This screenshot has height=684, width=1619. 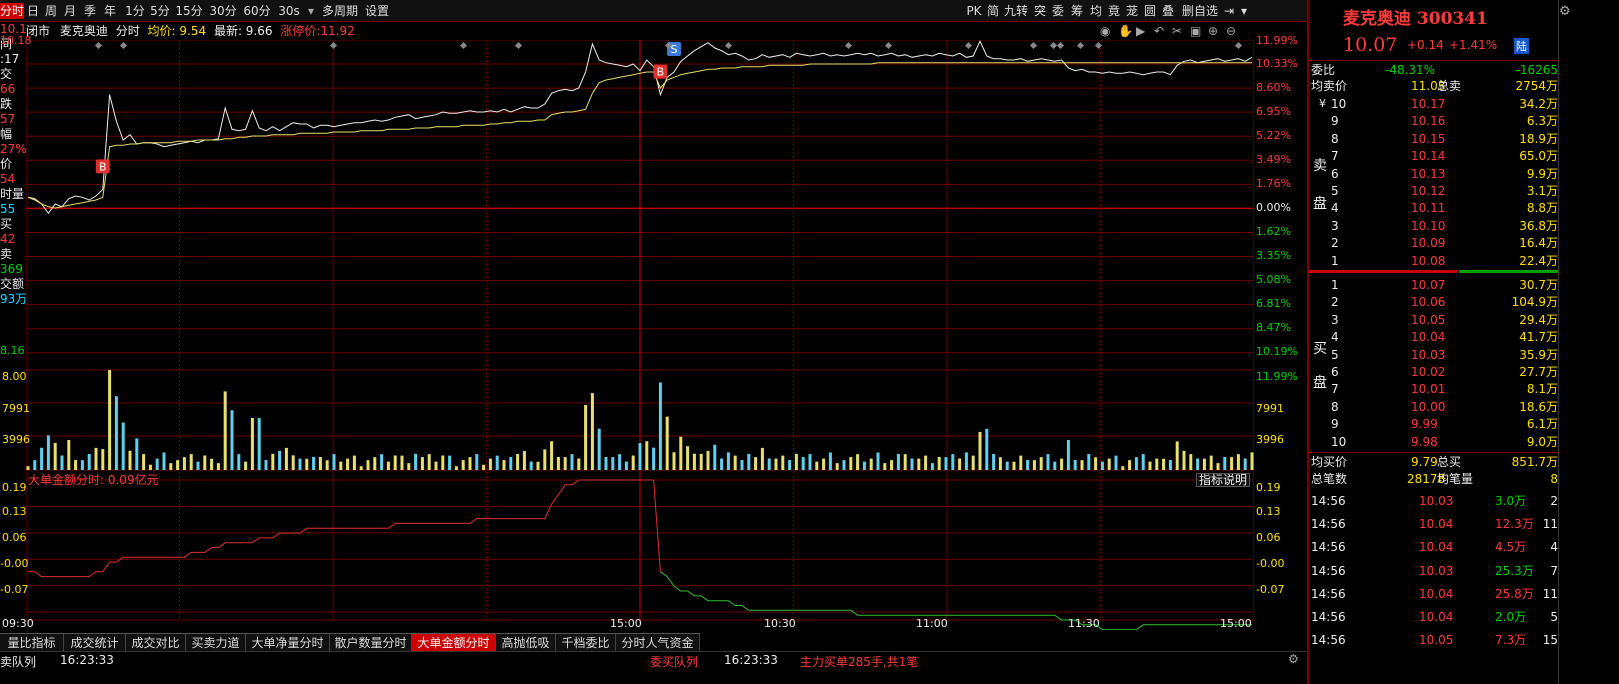 What do you see at coordinates (1270, 589) in the screenshot?
I see `indicator-axis-right-label: -0.07` at bounding box center [1270, 589].